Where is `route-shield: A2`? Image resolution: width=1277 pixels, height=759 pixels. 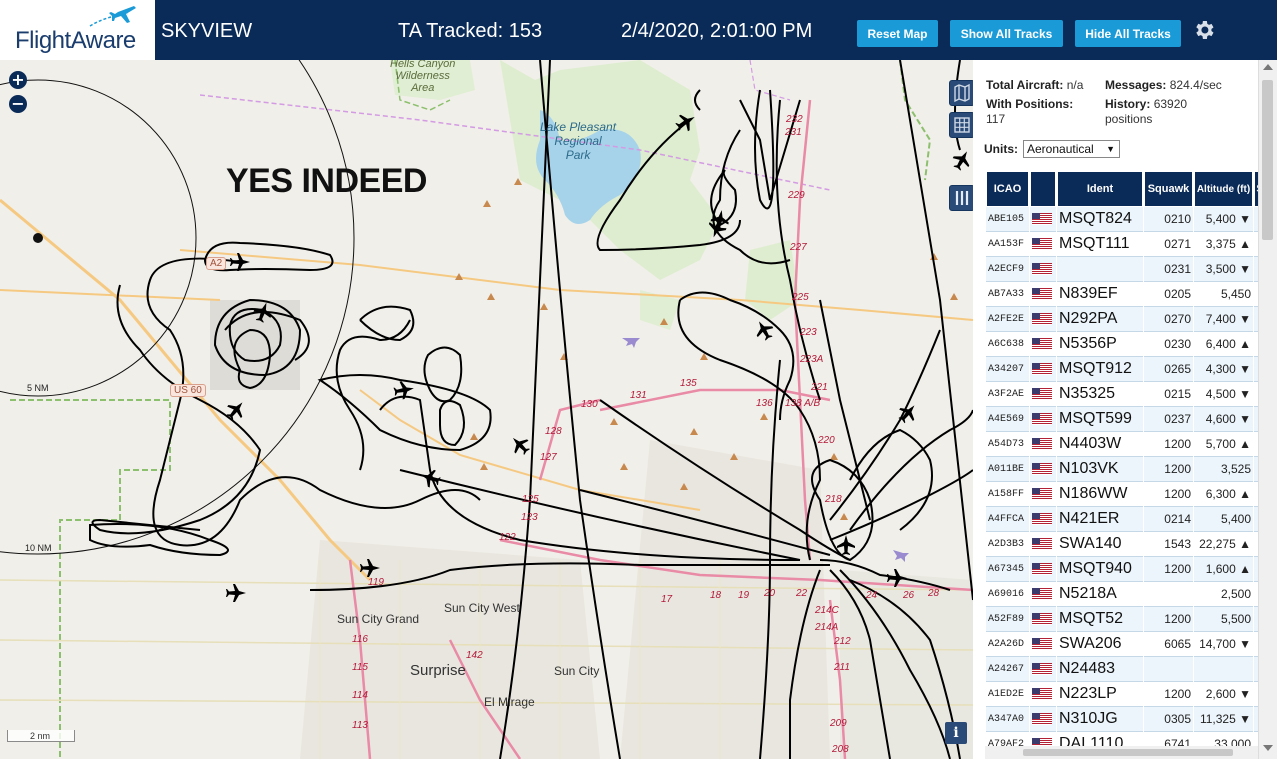
route-shield: A2 is located at coordinates (216, 263).